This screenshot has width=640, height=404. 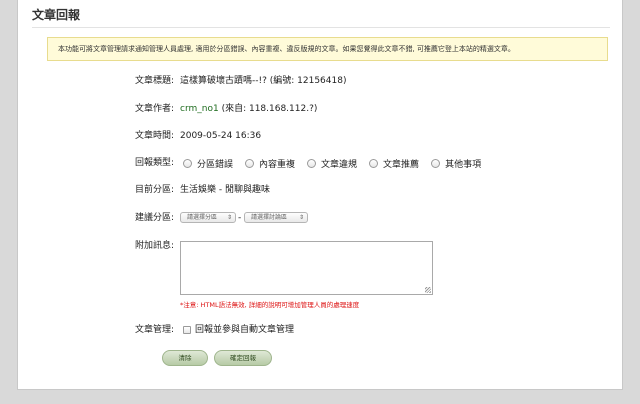 I want to click on resize-grip-icon, so click(x=428, y=290).